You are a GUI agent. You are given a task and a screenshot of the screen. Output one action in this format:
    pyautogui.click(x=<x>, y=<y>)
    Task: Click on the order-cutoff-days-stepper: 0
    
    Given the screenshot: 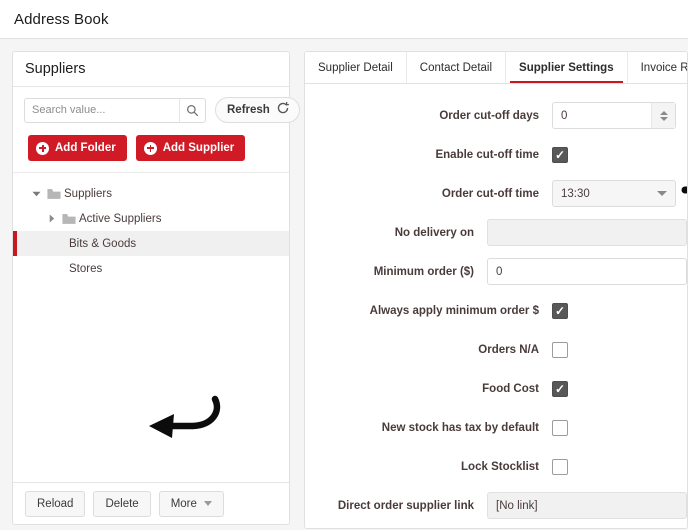 What is the action you would take?
    pyautogui.click(x=614, y=115)
    